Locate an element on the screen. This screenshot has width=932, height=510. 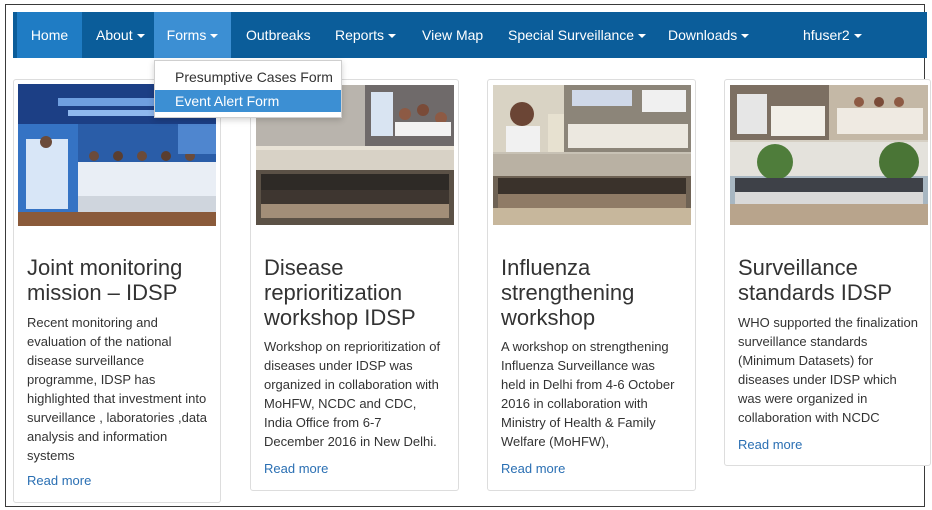
dropdown-item-label: Presumptive Cases Form is located at coordinates (254, 77).